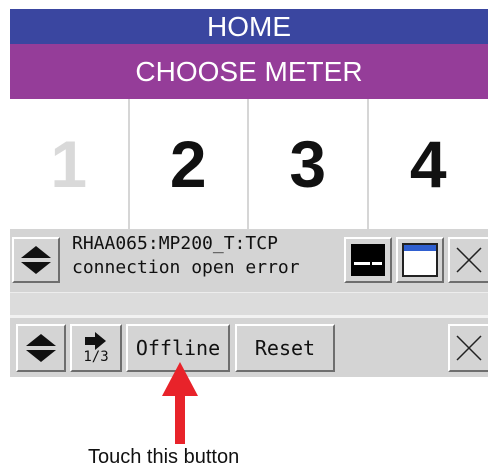 The image size is (488, 474). I want to click on status-line-2: connection open error, so click(186, 267).